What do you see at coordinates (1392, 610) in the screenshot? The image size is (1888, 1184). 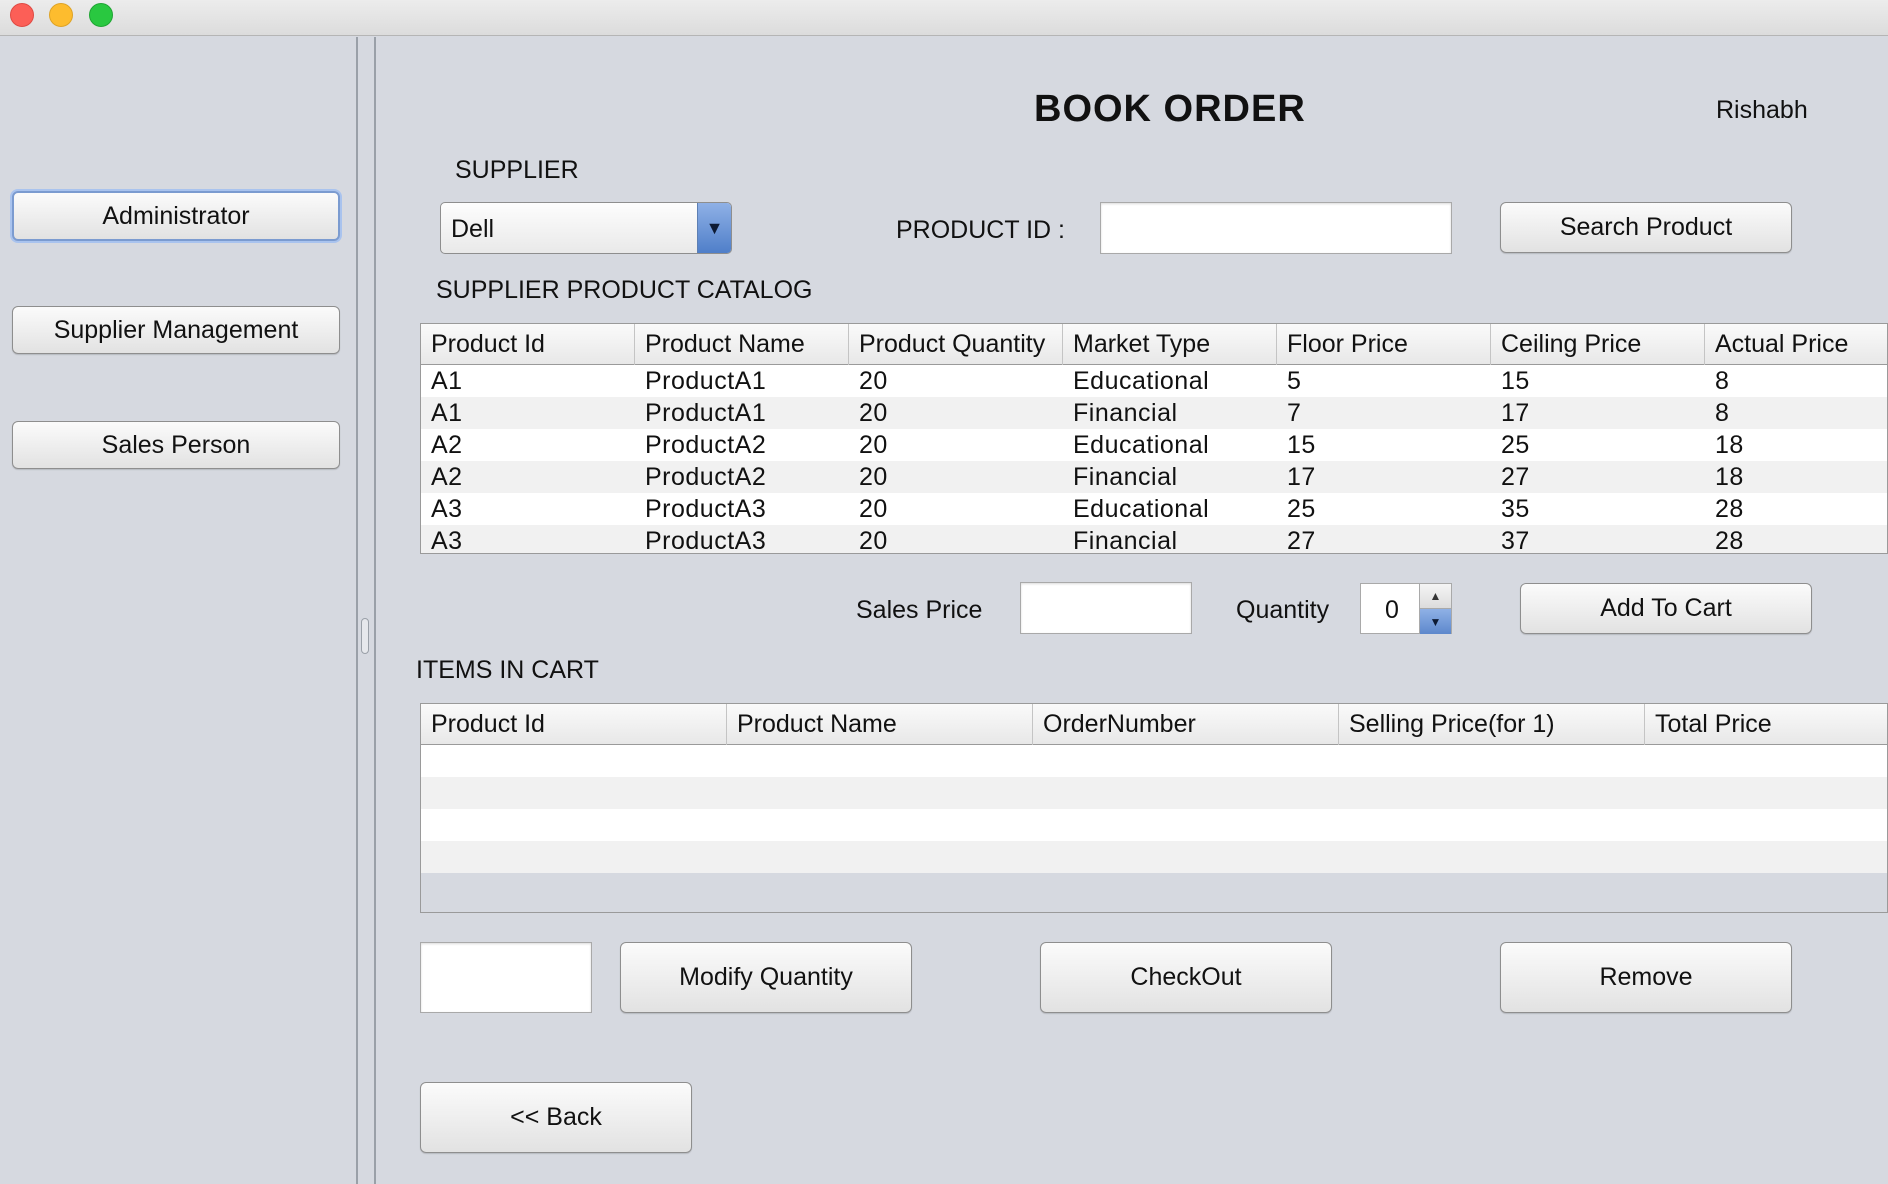 I see `quantity-value: 0` at bounding box center [1392, 610].